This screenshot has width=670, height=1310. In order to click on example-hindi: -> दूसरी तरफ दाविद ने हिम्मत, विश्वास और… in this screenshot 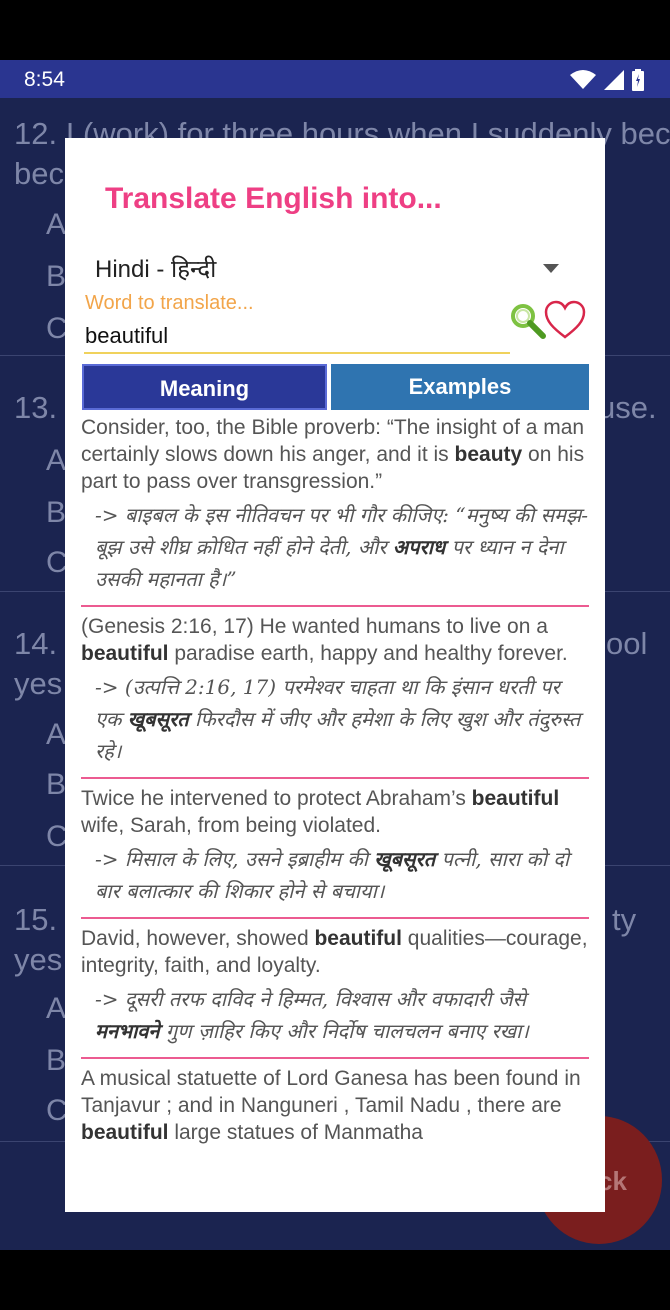, I will do `click(312, 1015)`.